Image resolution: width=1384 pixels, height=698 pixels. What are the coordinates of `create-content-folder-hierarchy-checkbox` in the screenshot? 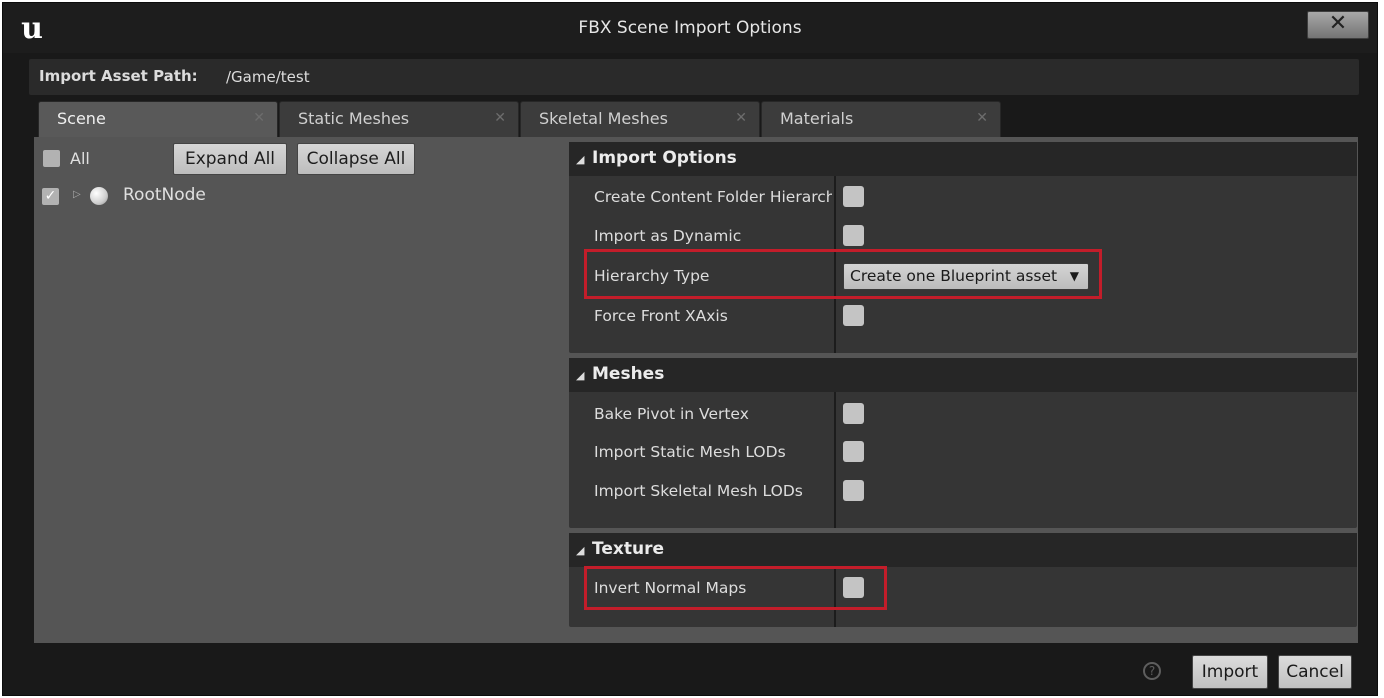 It's located at (853, 196).